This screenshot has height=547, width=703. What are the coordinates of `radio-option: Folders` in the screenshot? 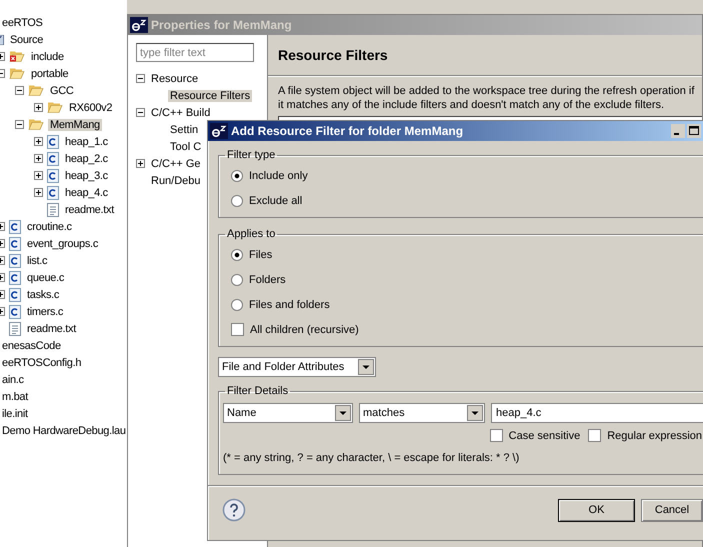 It's located at (258, 279).